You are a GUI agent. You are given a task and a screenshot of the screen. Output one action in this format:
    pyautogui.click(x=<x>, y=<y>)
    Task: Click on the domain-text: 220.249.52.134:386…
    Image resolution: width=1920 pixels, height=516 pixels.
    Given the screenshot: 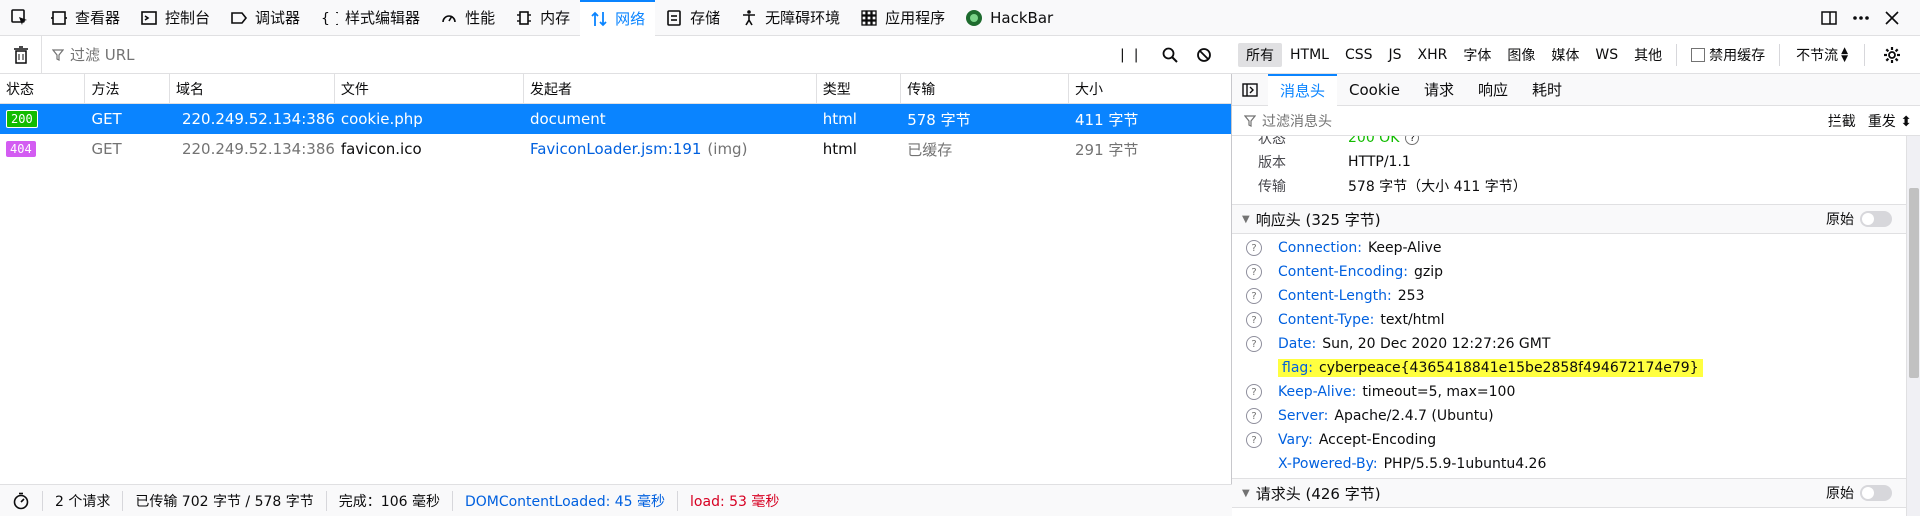 What is the action you would take?
    pyautogui.click(x=258, y=119)
    